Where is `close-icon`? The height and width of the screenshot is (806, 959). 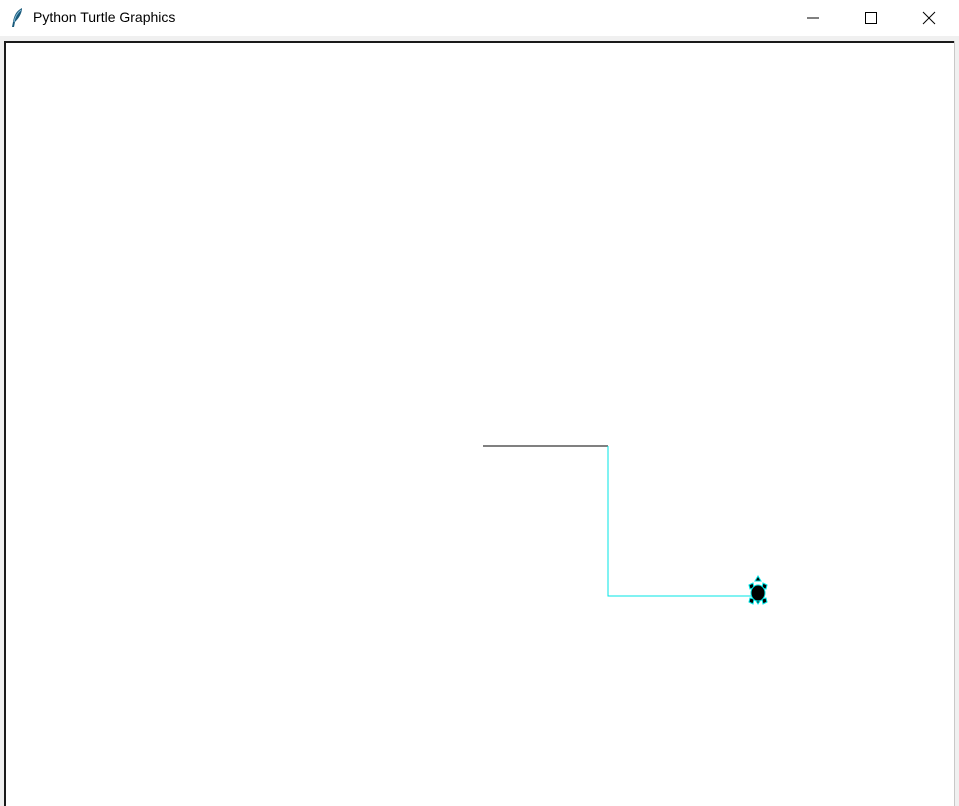 close-icon is located at coordinates (929, 18).